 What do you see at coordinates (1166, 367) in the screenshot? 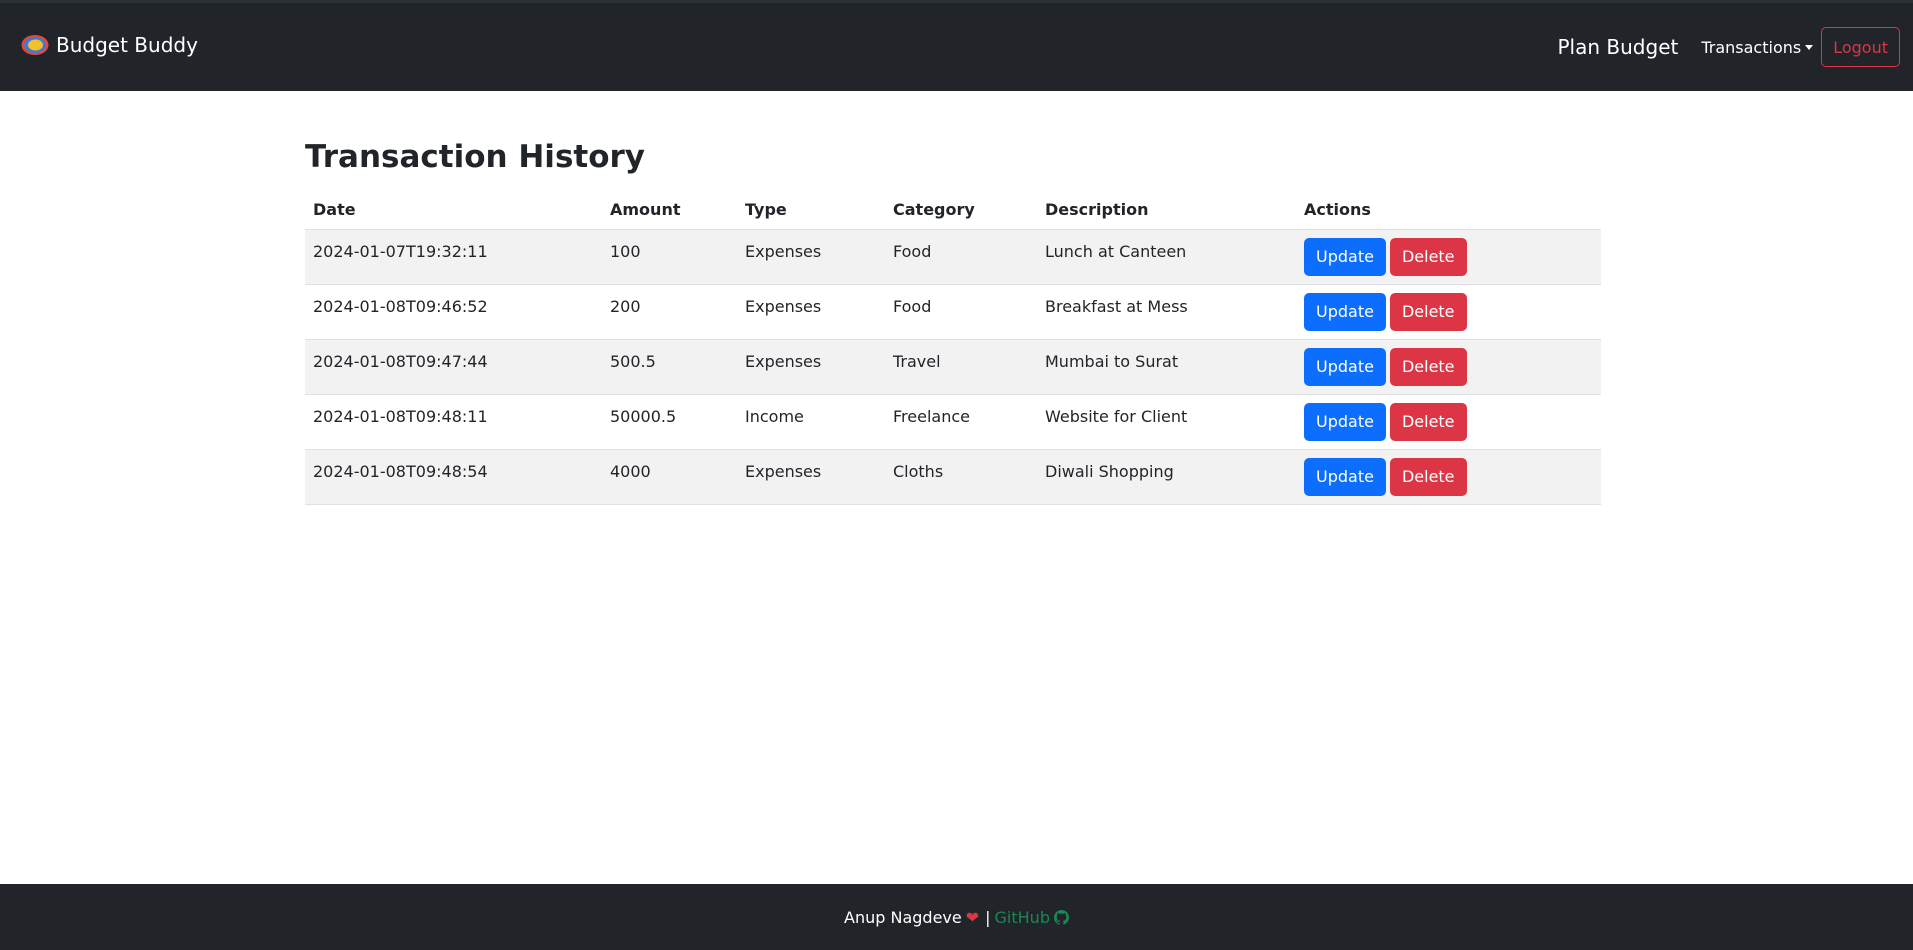
I see `cell-description: Mumbai to Surat` at bounding box center [1166, 367].